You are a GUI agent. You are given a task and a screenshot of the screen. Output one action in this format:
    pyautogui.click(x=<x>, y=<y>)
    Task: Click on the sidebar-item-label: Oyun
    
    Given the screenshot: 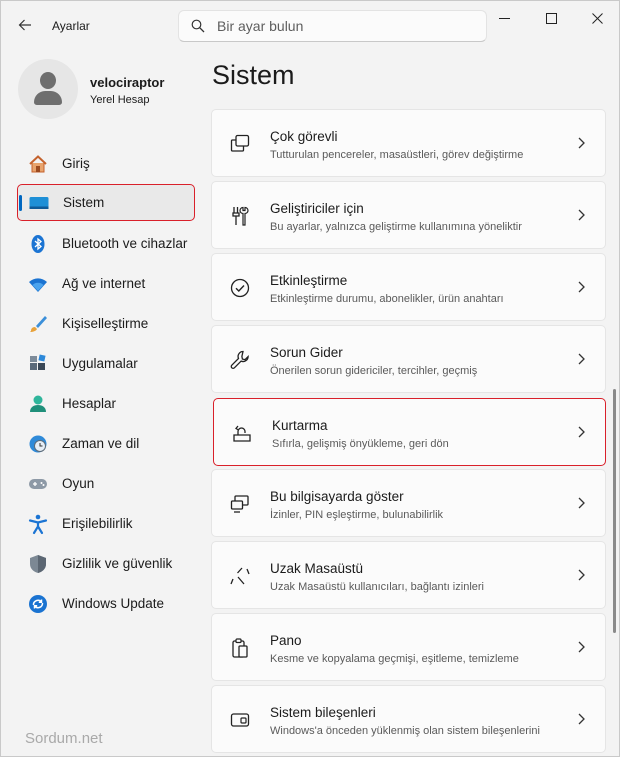 What is the action you would take?
    pyautogui.click(x=78, y=483)
    